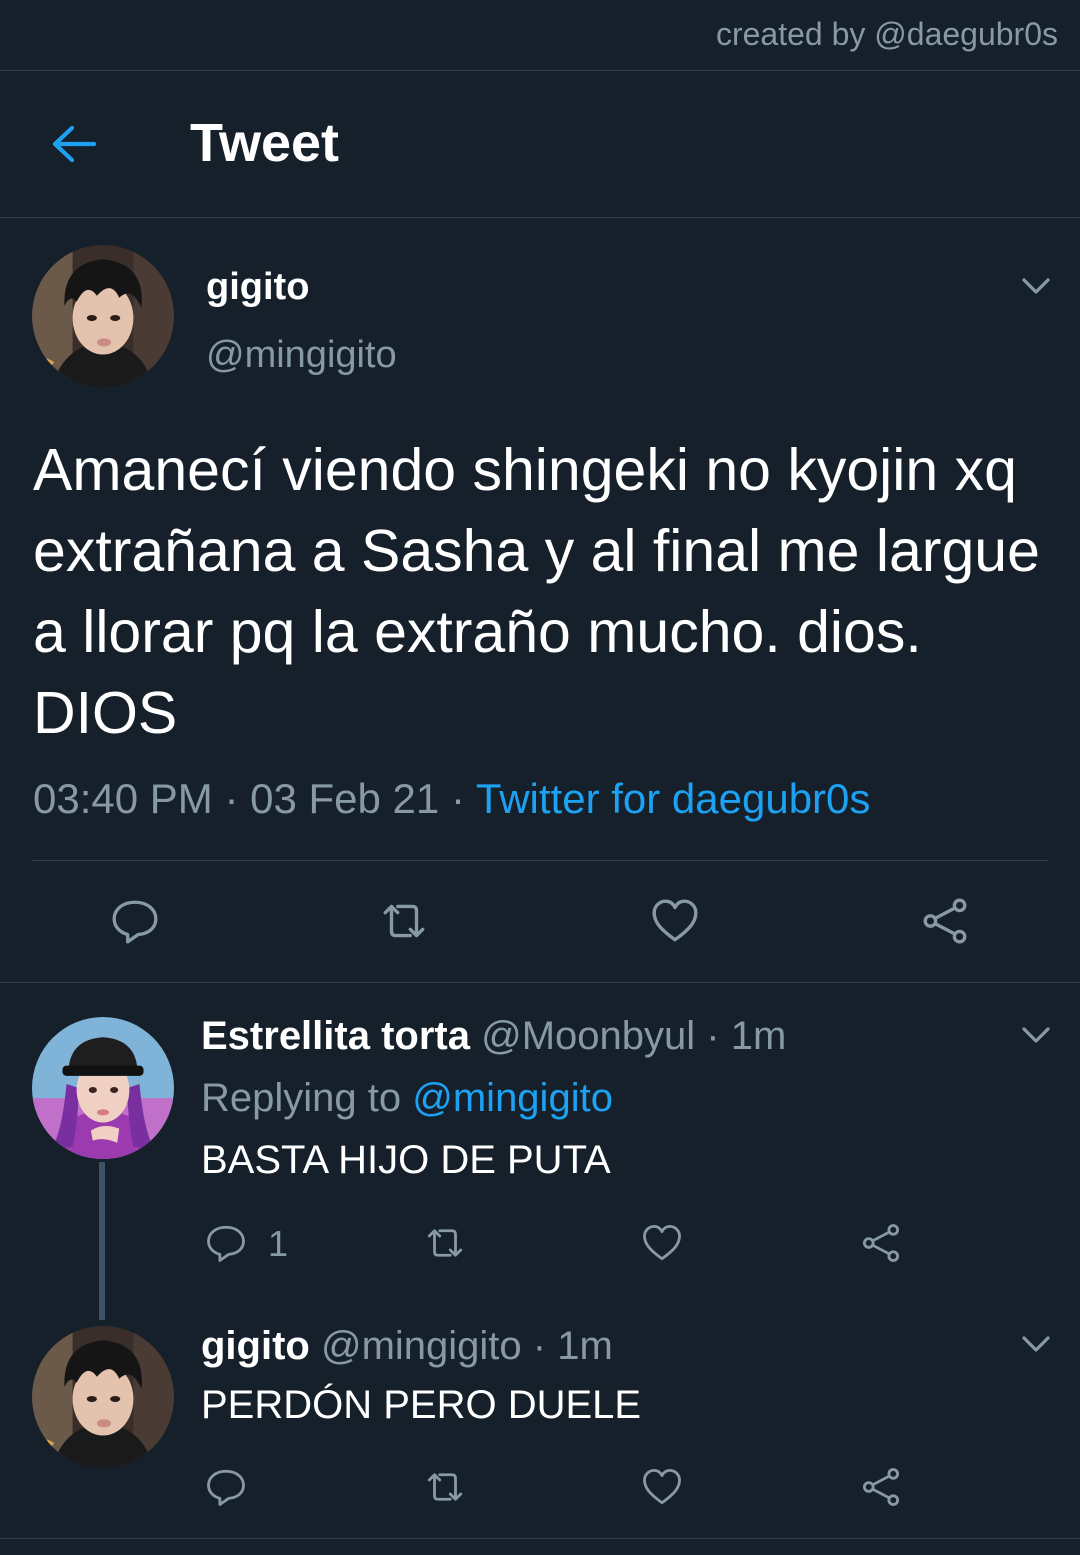 The height and width of the screenshot is (1555, 1080). What do you see at coordinates (255, 1346) in the screenshot?
I see `reply-author-name: gigito` at bounding box center [255, 1346].